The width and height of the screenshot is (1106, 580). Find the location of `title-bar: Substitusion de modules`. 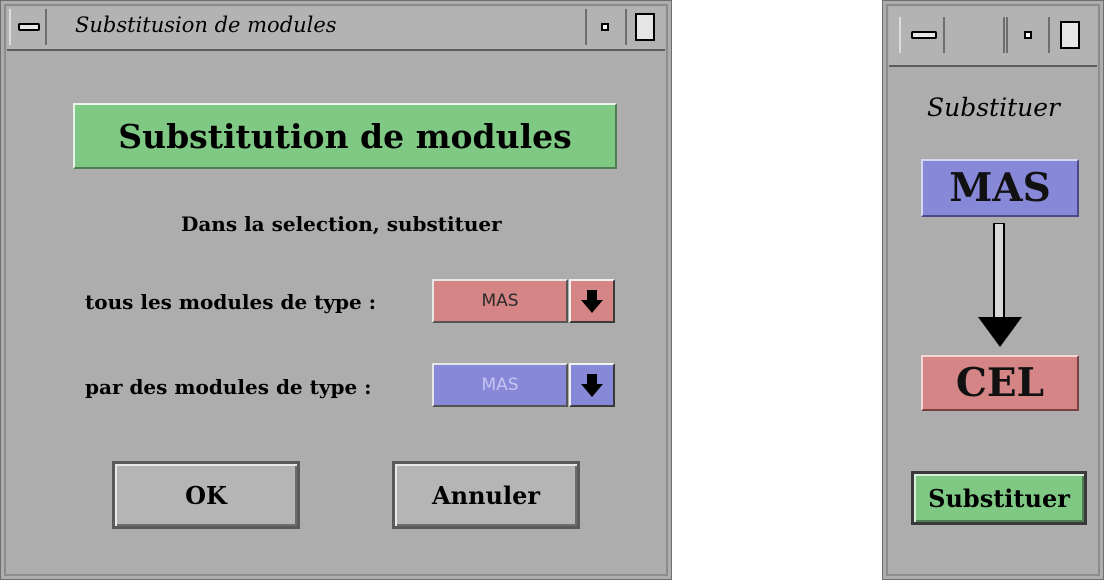

title-bar: Substitusion de modules is located at coordinates (336, 29).